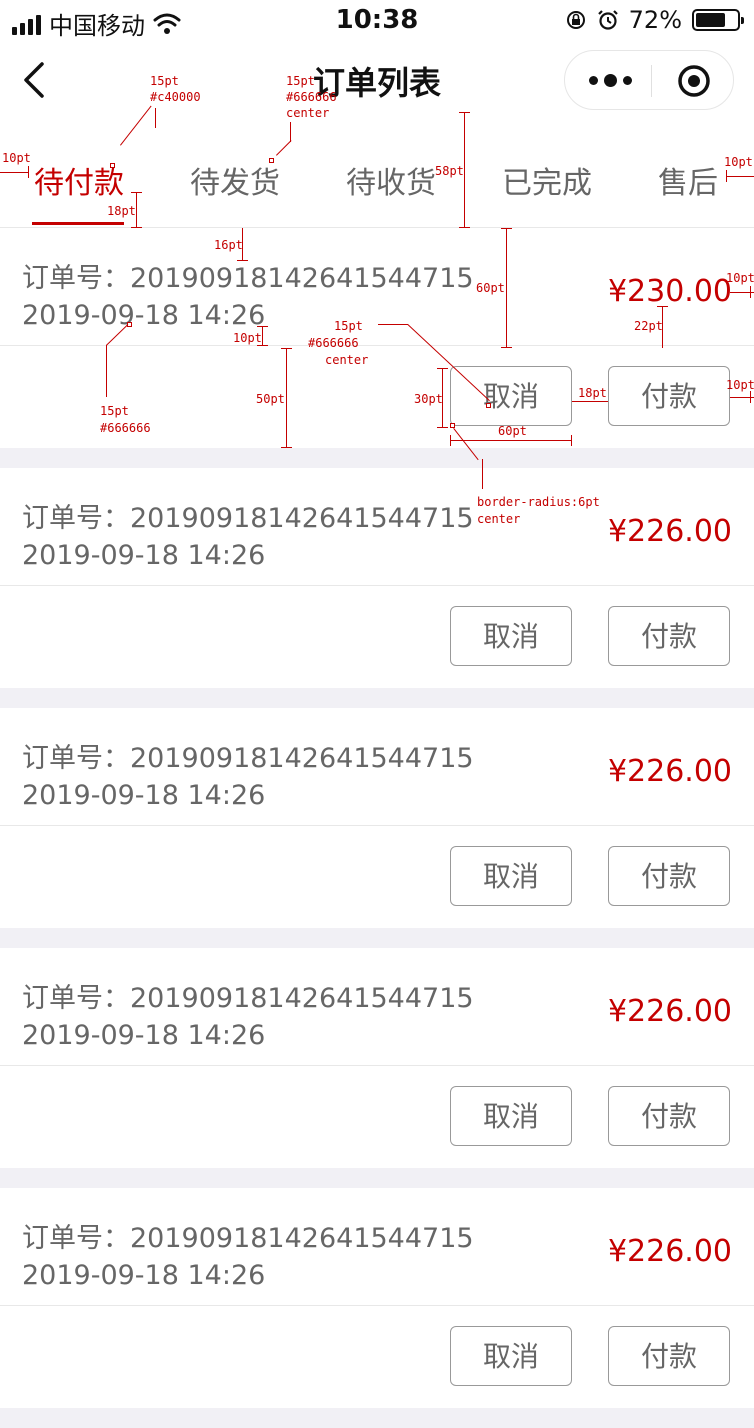 Image resolution: width=754 pixels, height=1428 pixels. What do you see at coordinates (377, 82) in the screenshot?
I see `nav-bar: 订单列表` at bounding box center [377, 82].